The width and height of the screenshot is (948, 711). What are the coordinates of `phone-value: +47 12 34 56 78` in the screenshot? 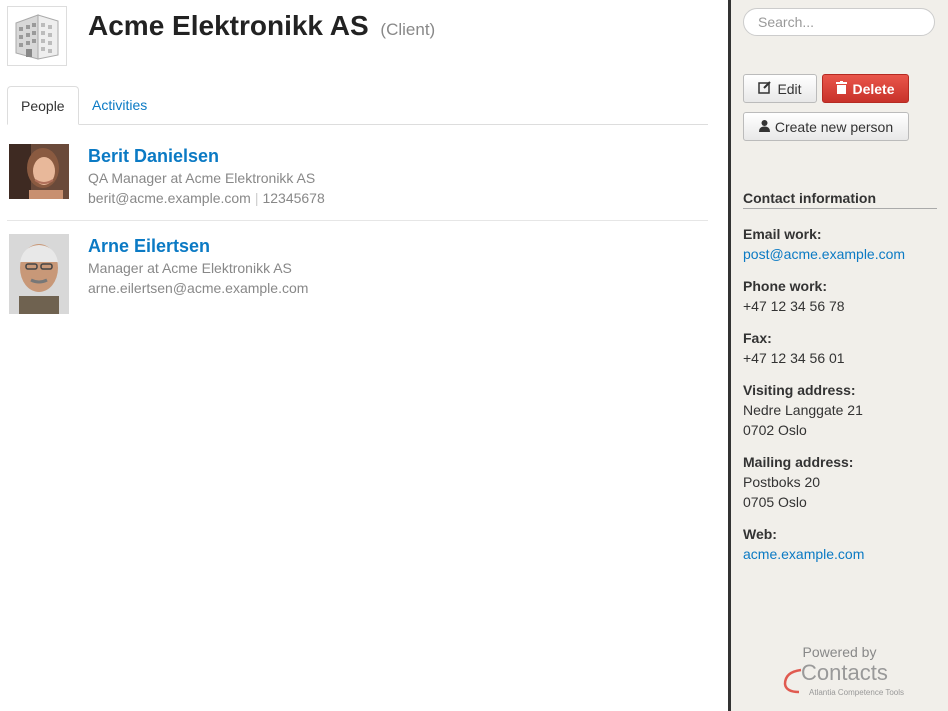 It's located at (794, 306).